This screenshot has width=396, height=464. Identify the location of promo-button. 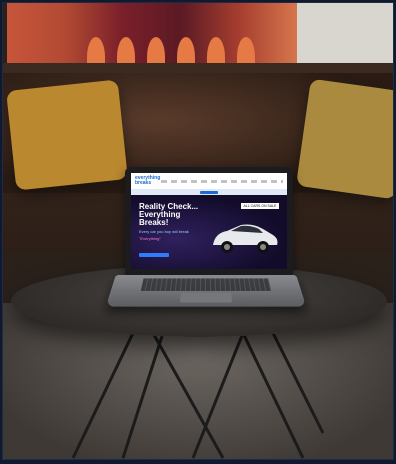
(209, 192).